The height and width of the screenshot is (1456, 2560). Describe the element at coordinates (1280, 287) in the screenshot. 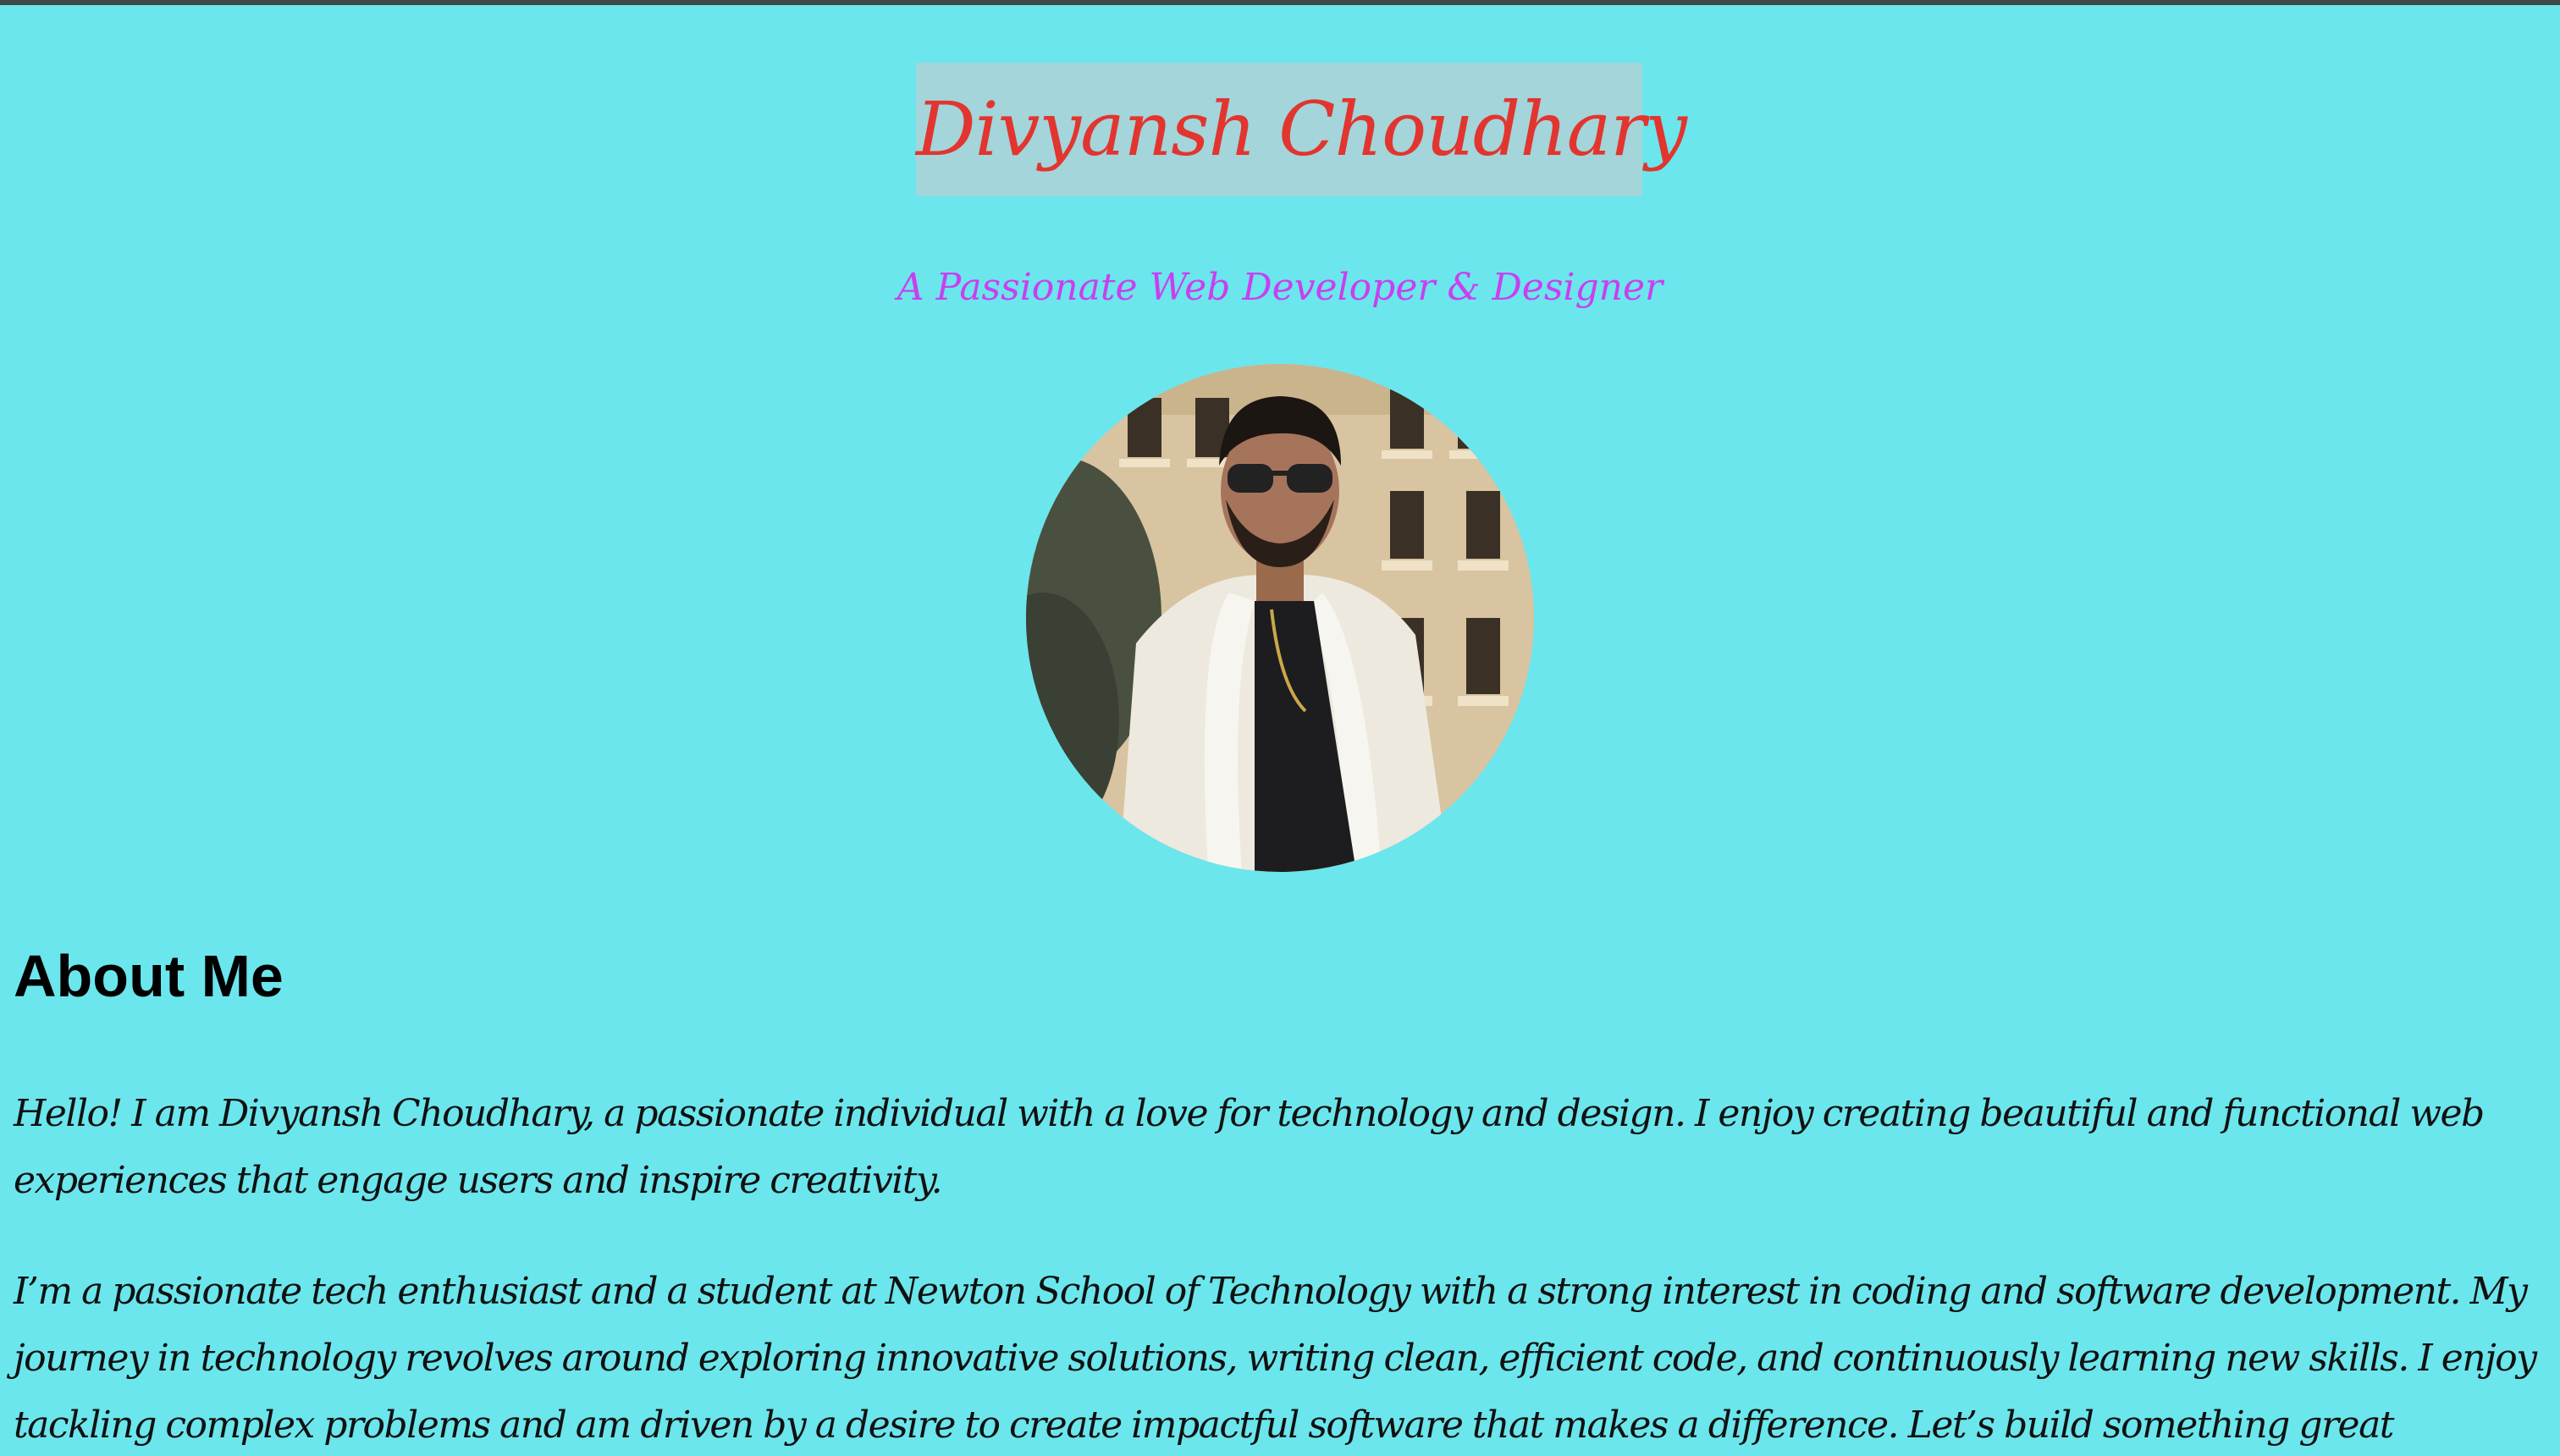

I see `tagline: A Passionate Web Developer & Designer` at that location.